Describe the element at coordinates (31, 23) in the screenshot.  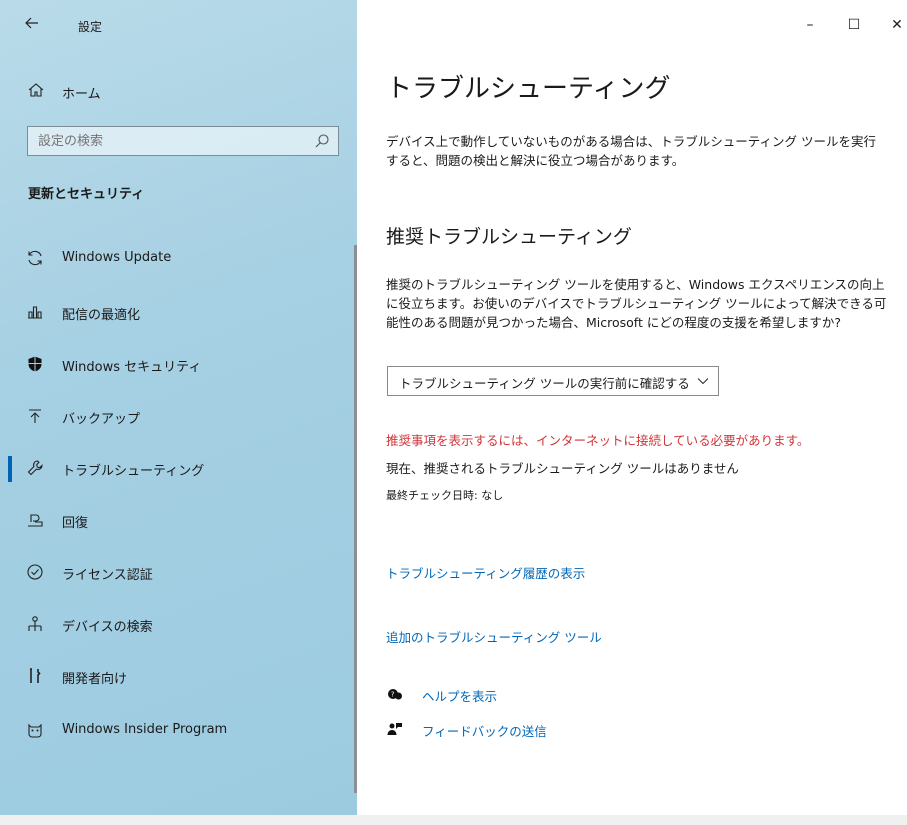
I see `back-arrow-icon` at that location.